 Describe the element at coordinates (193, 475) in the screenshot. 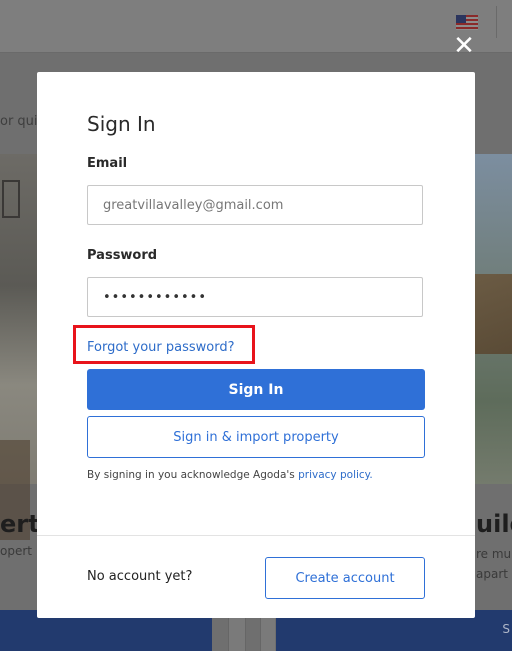

I see `privacy-notice-text: By signing in you acknowledge Agoda's` at that location.